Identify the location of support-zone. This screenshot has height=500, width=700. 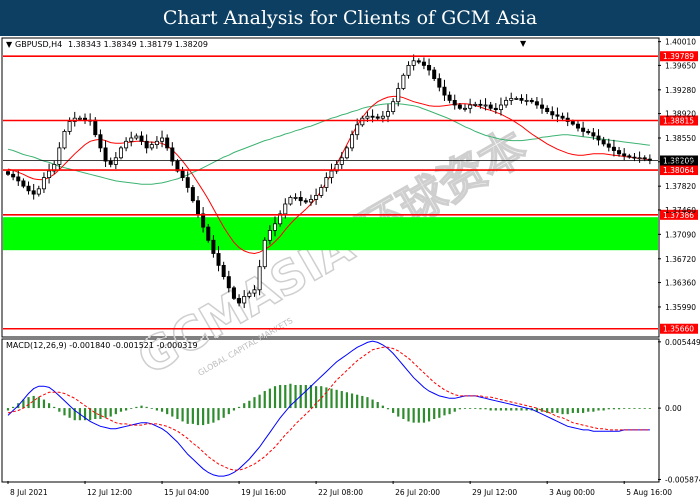
(330, 234).